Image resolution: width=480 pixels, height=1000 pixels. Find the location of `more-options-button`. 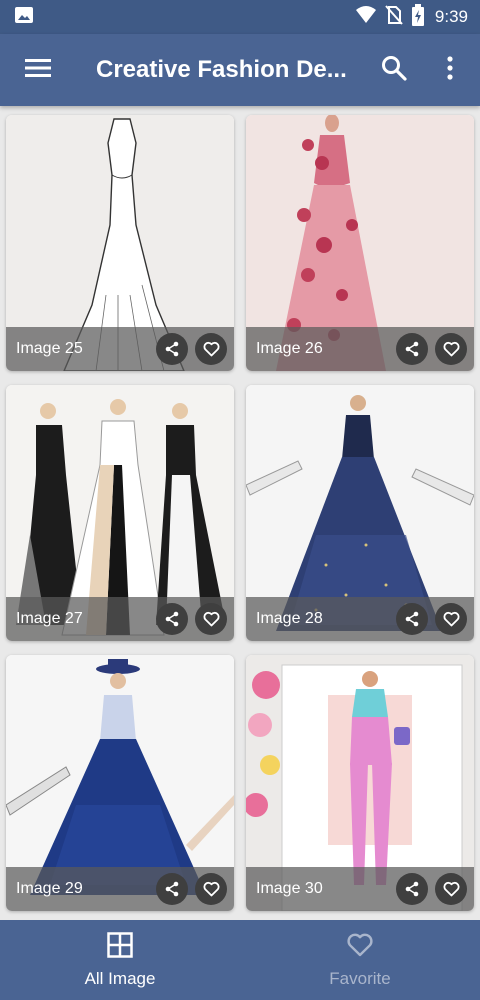

more-options-button is located at coordinates (450, 70).